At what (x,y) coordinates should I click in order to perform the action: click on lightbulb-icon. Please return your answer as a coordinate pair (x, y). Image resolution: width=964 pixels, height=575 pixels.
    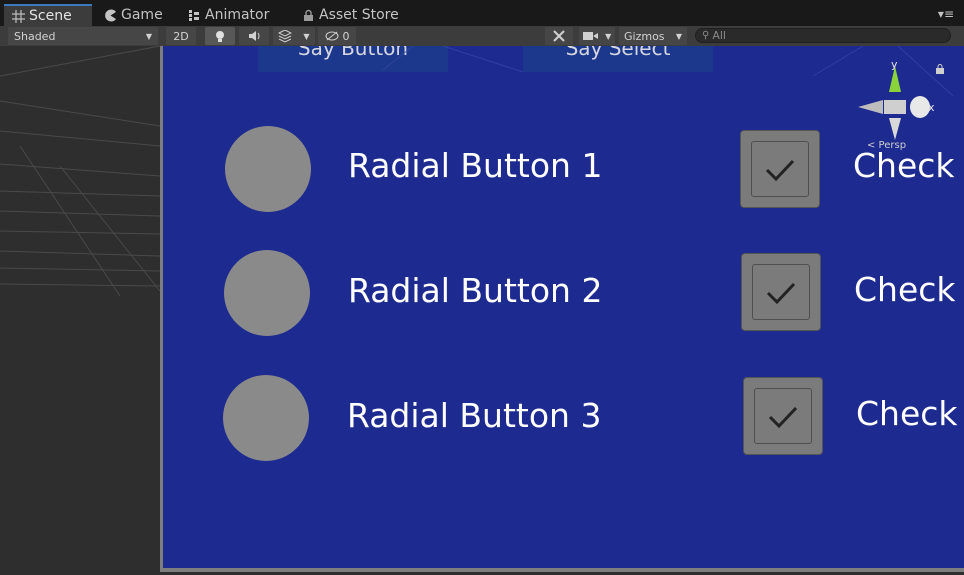
    Looking at the image, I should click on (220, 36).